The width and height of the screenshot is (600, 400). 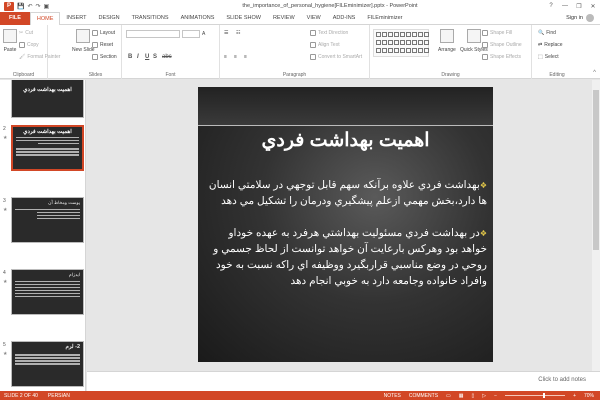 I want to click on notes-toggle: NOTES, so click(x=392, y=396).